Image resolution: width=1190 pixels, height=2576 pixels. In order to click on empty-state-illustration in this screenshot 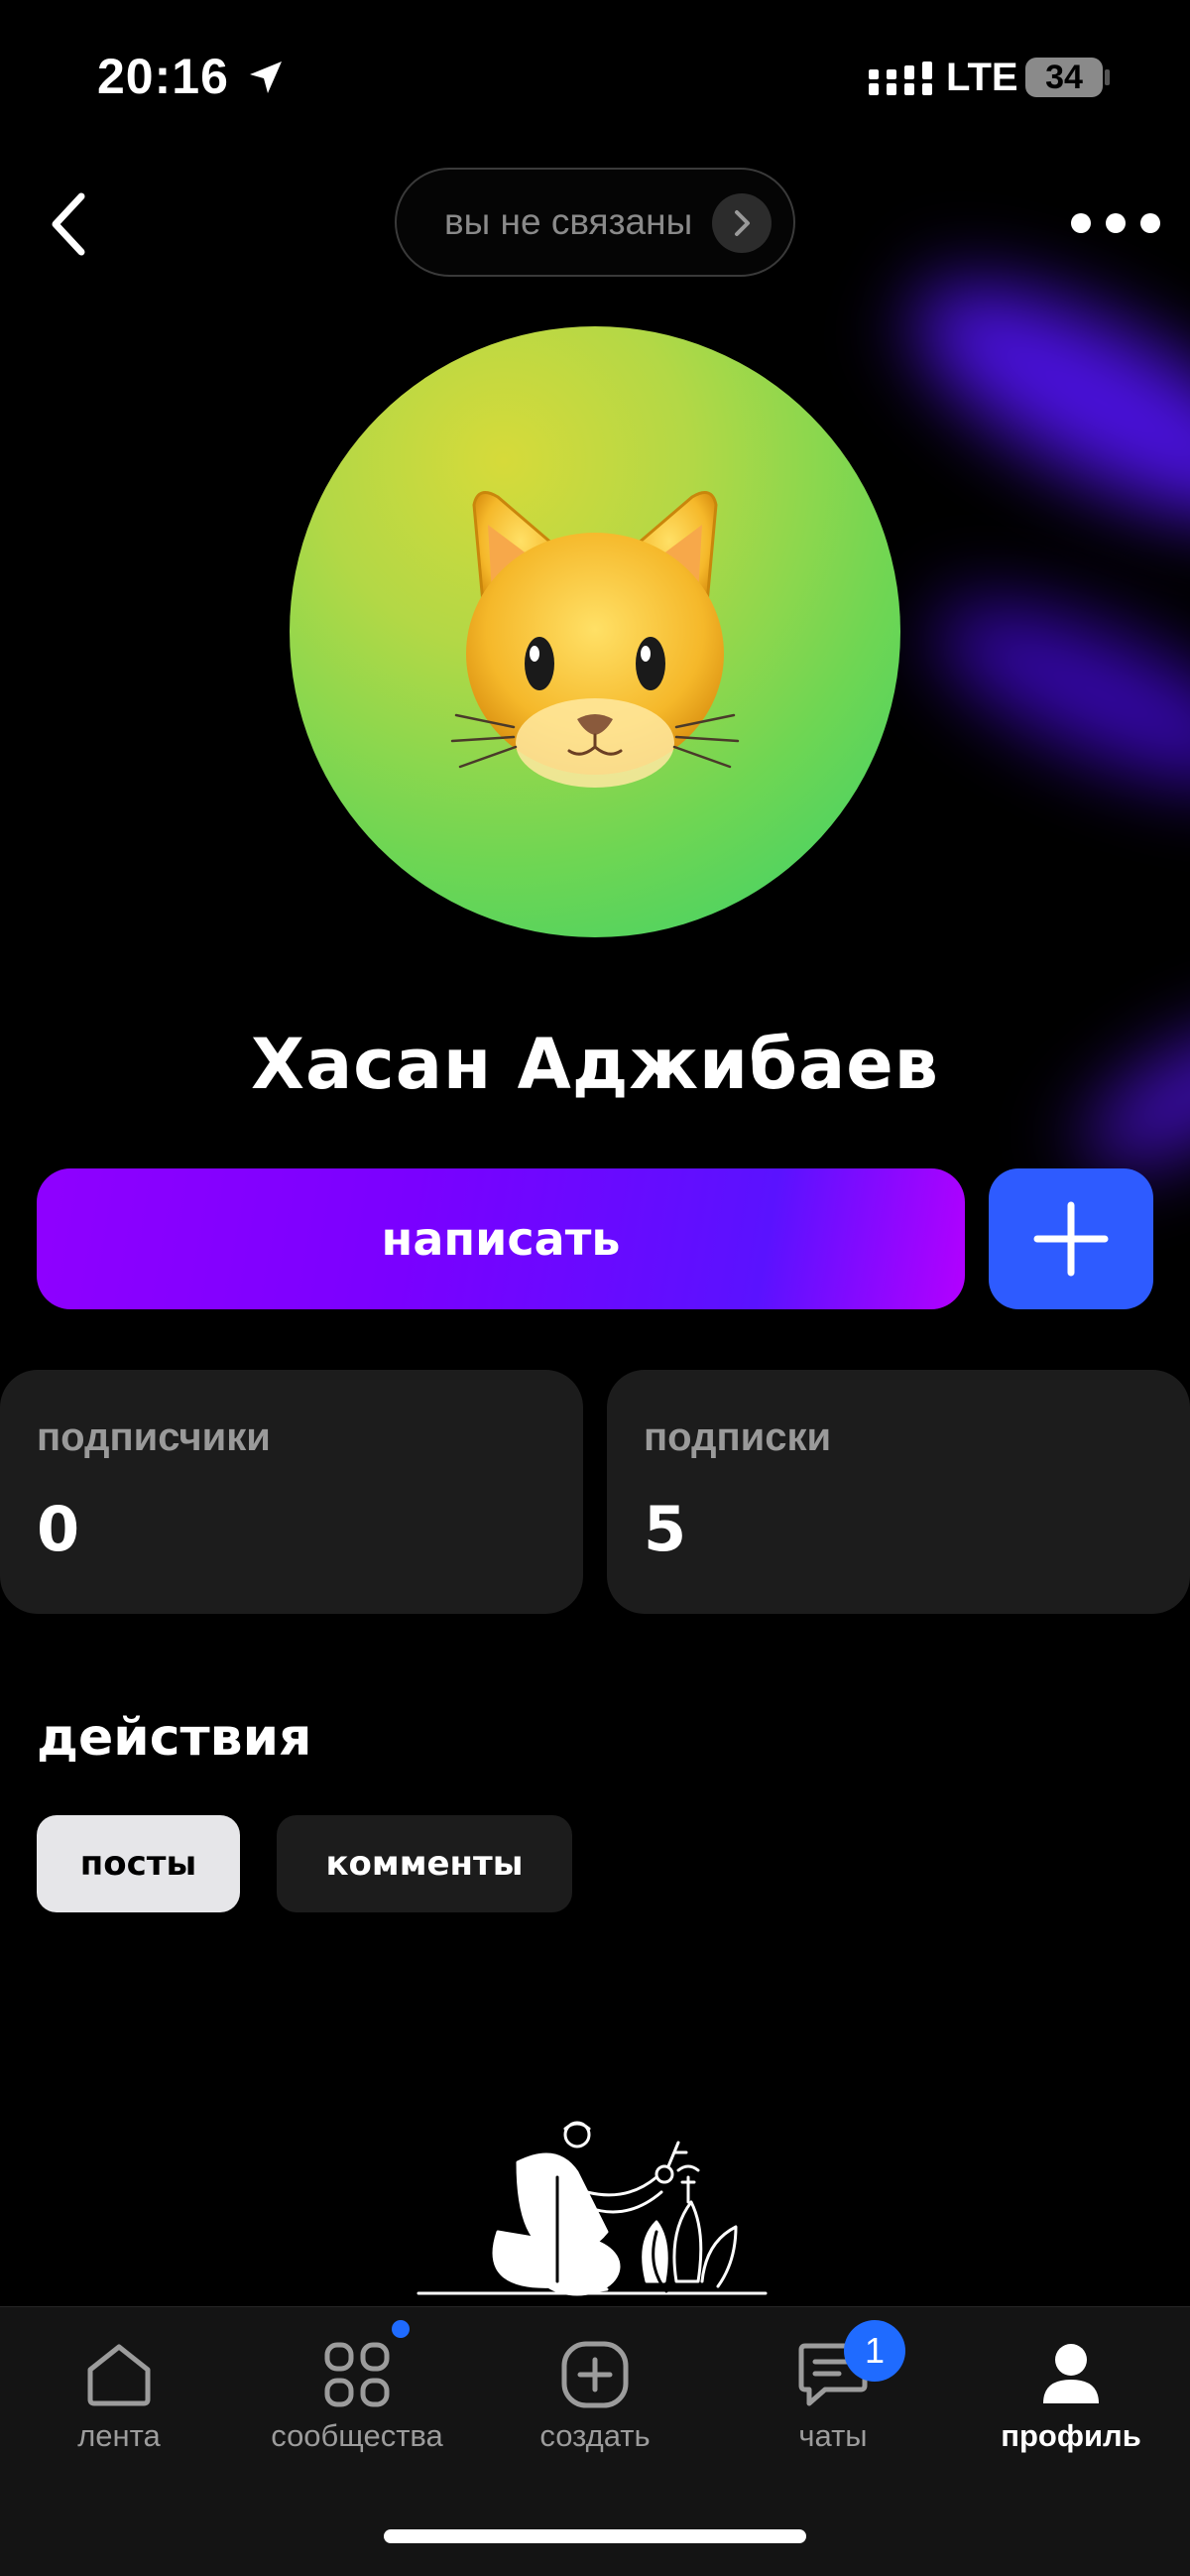, I will do `click(592, 2208)`.